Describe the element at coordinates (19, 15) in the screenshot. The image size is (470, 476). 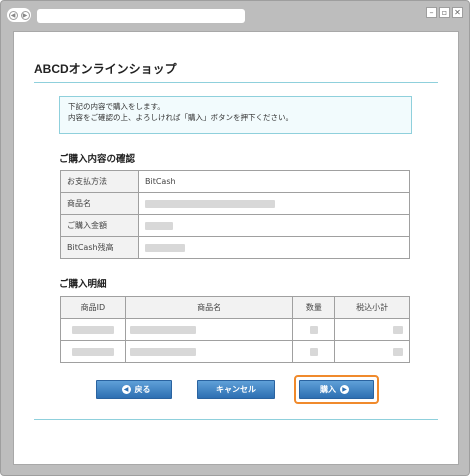
I see `nav-buttons: ◀ ▶` at that location.